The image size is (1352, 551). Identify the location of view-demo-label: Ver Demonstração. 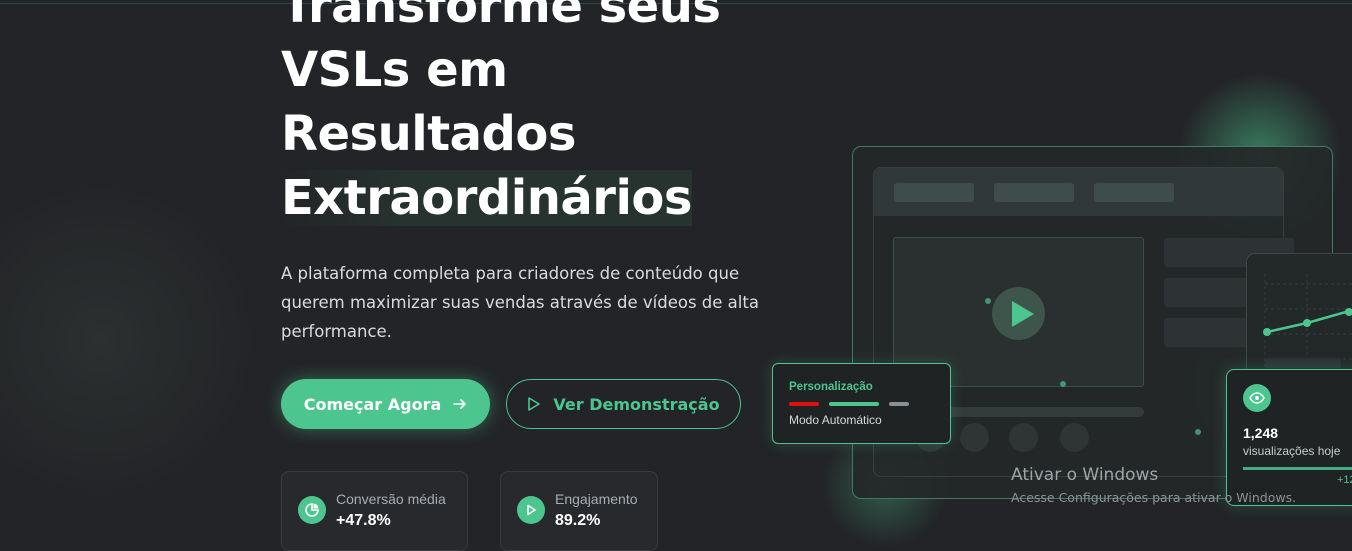
(636, 404).